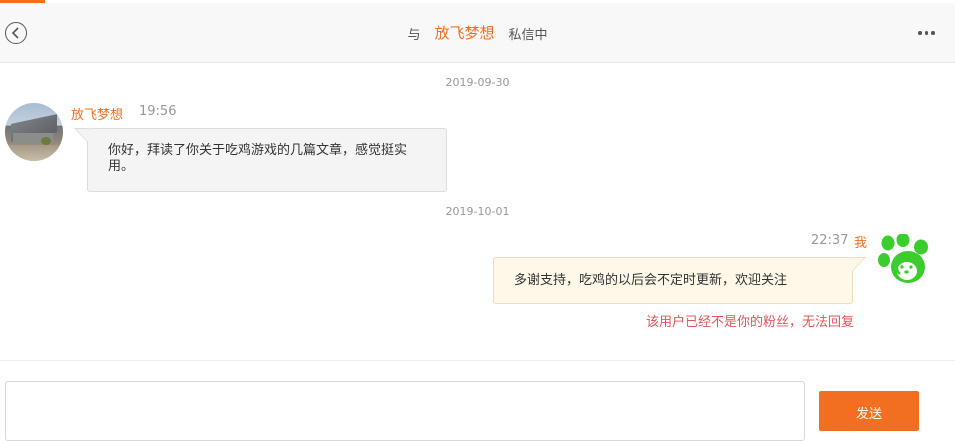 The height and width of the screenshot is (441, 955). I want to click on message-input, so click(405, 411).